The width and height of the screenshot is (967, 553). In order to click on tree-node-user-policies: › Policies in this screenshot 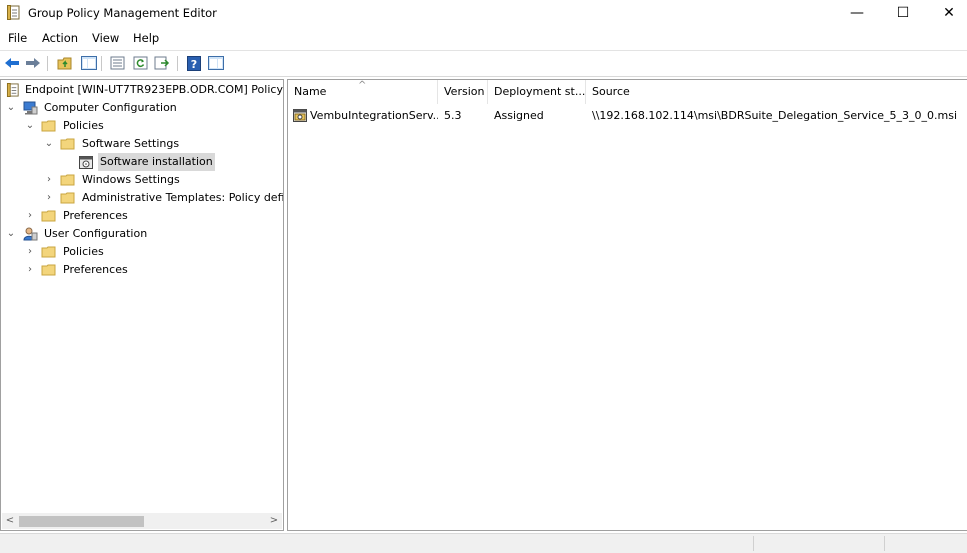, I will do `click(142, 252)`.